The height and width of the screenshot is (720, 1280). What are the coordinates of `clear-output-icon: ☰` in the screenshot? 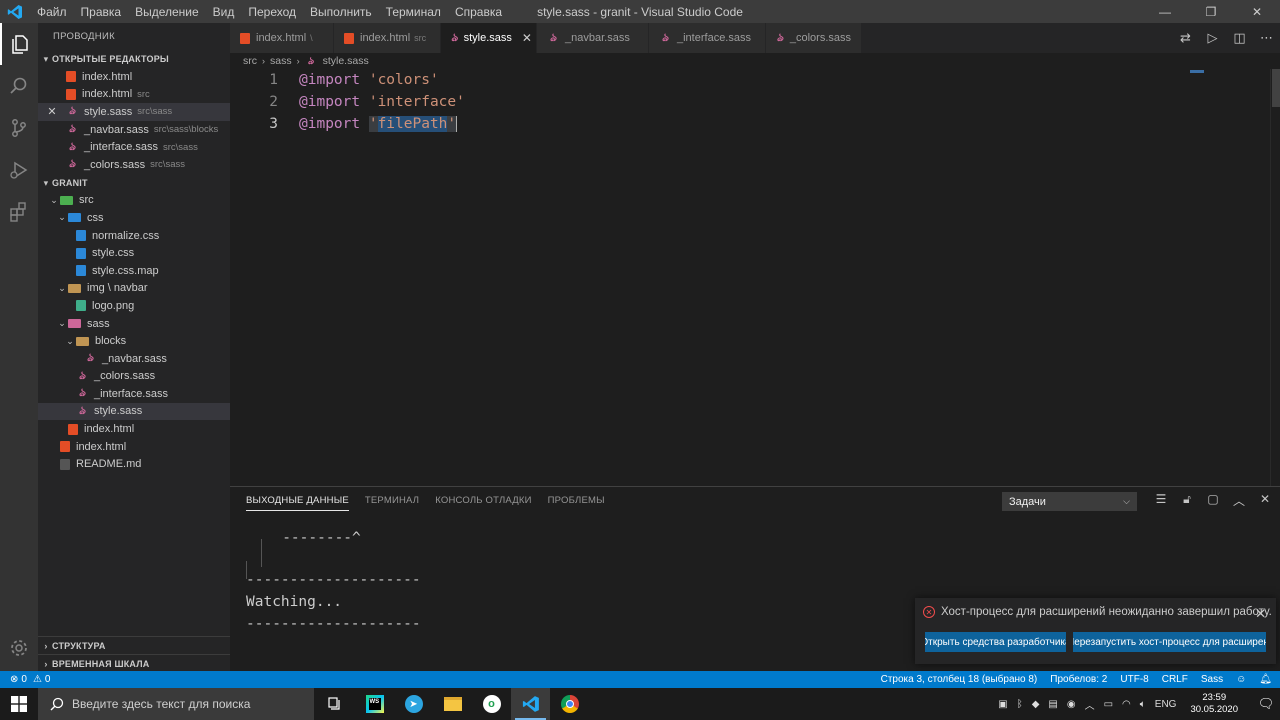 It's located at (1161, 500).